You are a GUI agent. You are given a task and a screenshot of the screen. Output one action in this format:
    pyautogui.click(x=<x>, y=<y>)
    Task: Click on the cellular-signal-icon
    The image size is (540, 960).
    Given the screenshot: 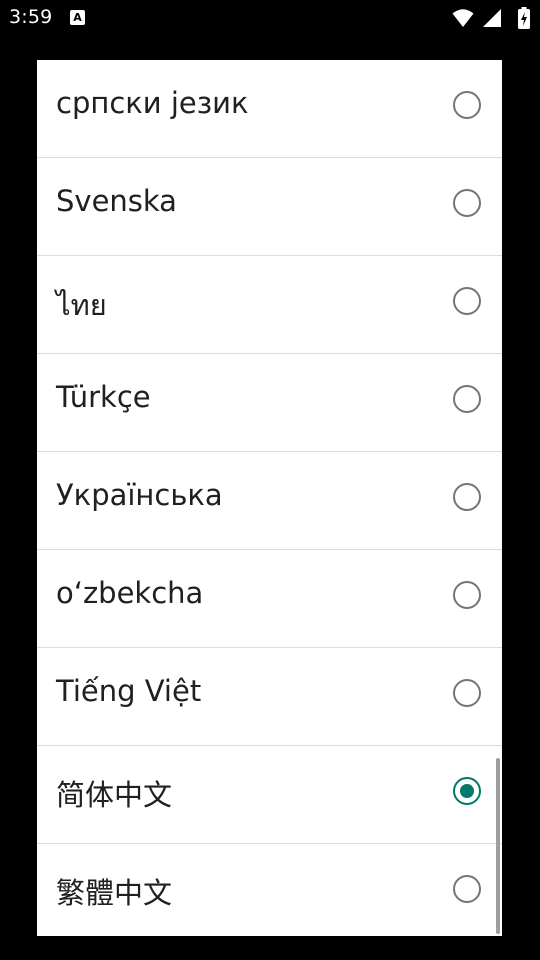 What is the action you would take?
    pyautogui.click(x=492, y=18)
    